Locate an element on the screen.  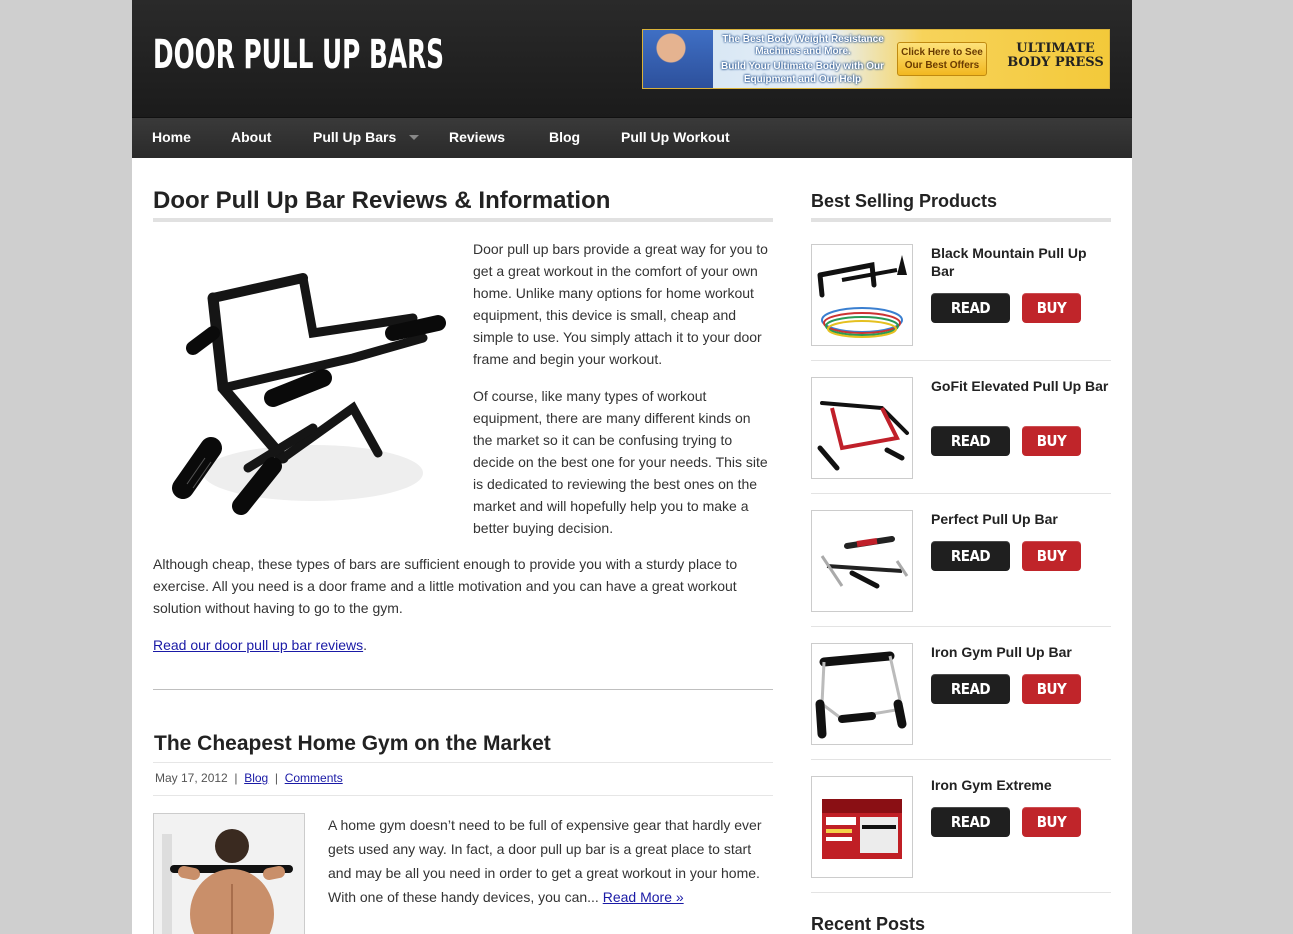
nav-home: Home is located at coordinates (171, 137).